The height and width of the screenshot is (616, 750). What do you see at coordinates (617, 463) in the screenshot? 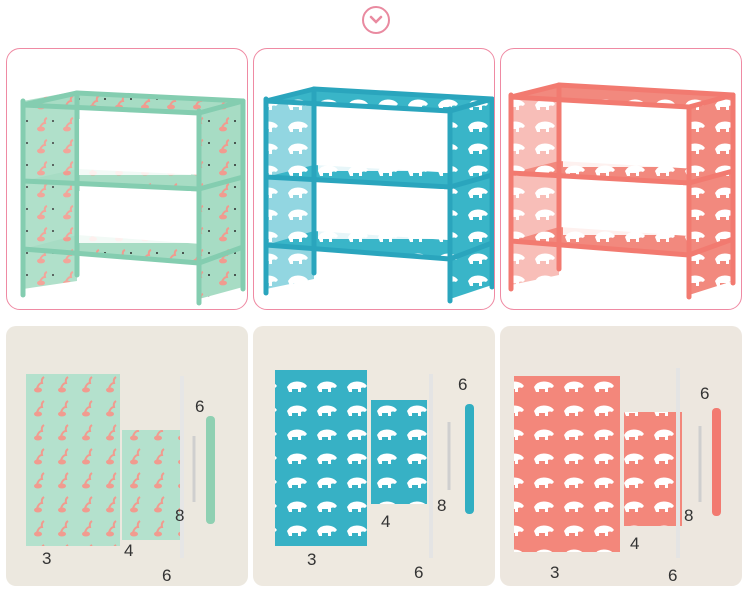
I see `parts-pink-image` at bounding box center [617, 463].